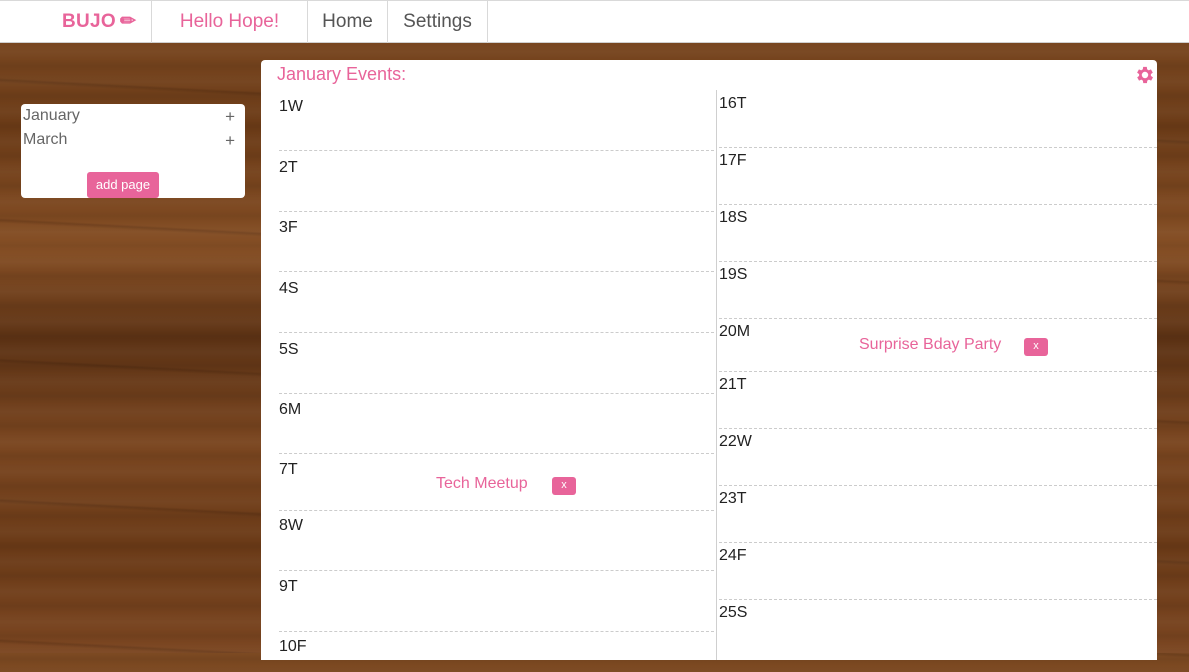 The height and width of the screenshot is (672, 1189). What do you see at coordinates (291, 525) in the screenshot?
I see `day-label: 8W` at bounding box center [291, 525].